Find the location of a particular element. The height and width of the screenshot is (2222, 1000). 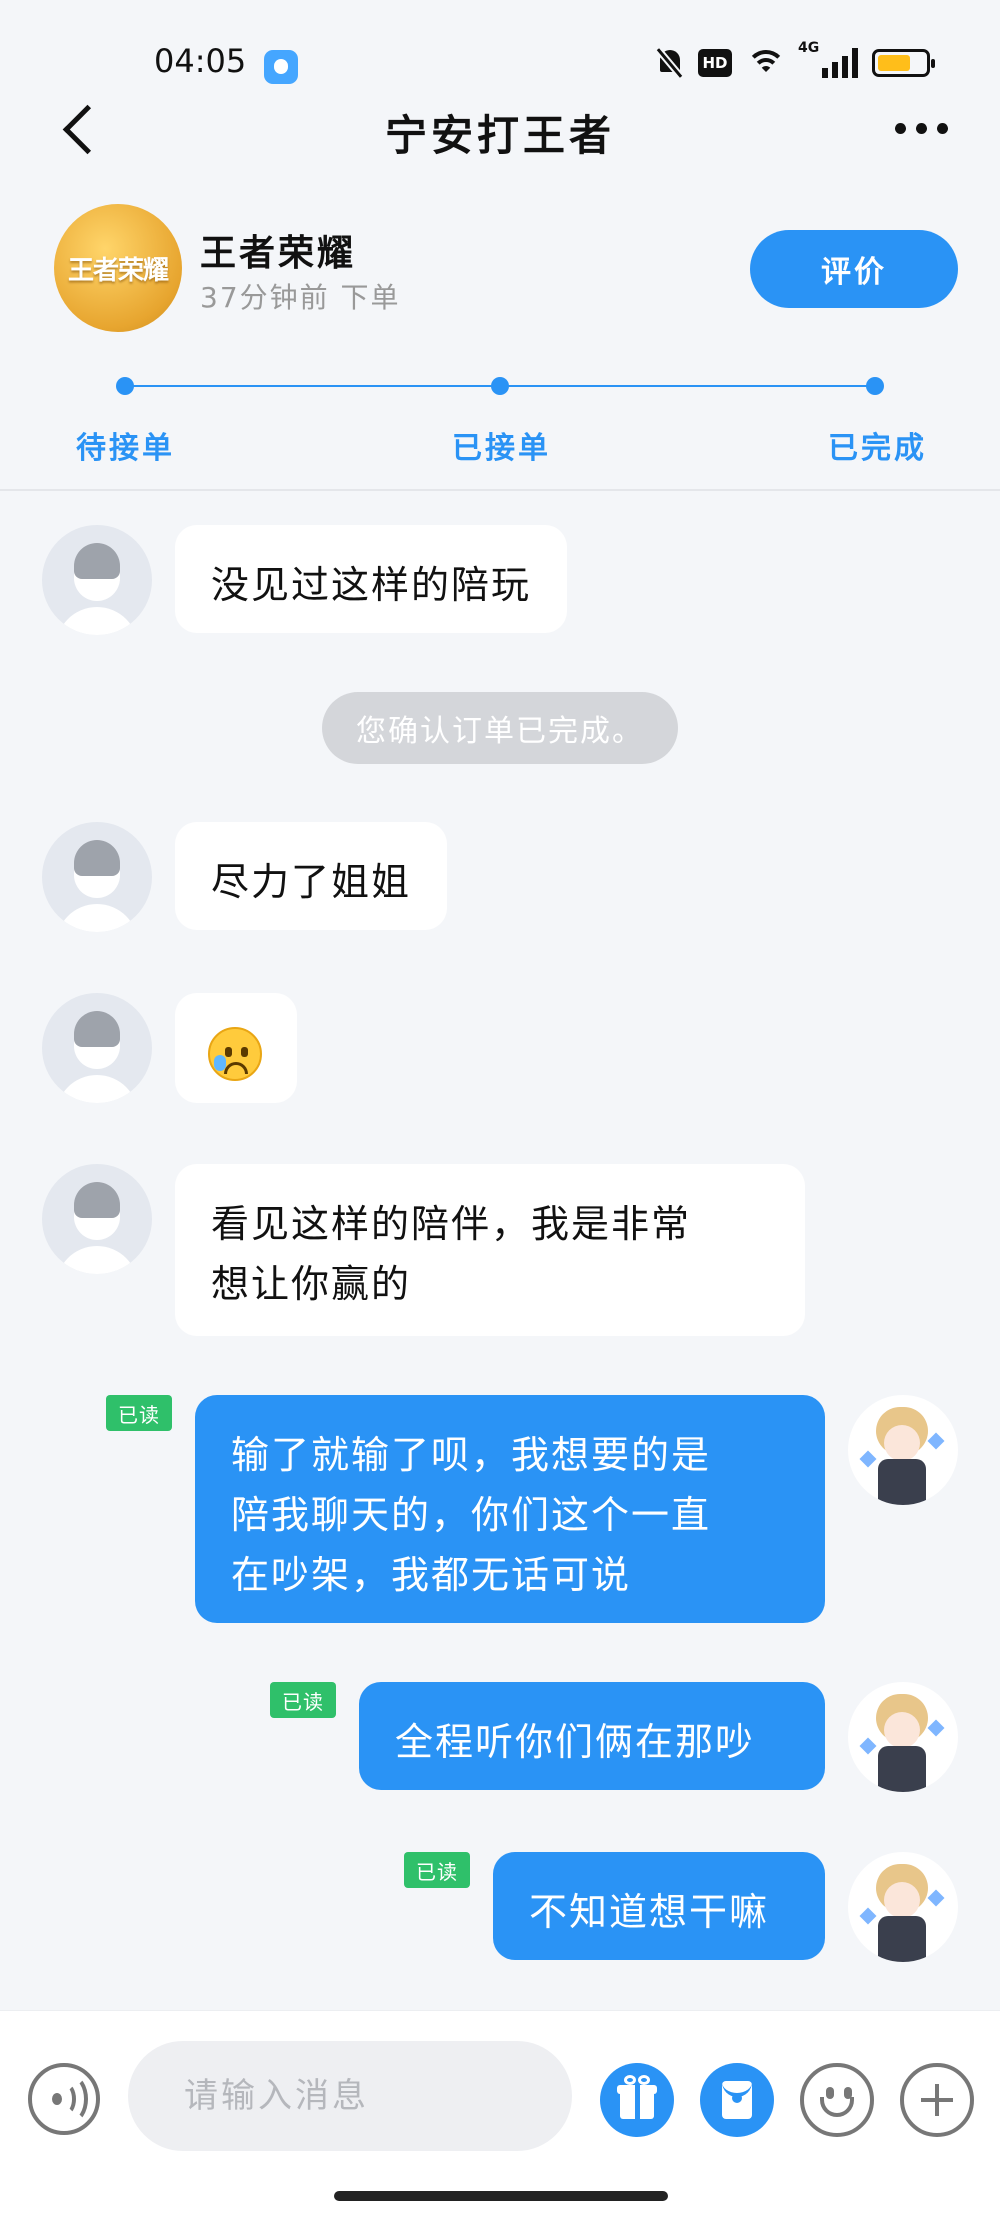

game-logo: 王者荣耀 is located at coordinates (118, 268).